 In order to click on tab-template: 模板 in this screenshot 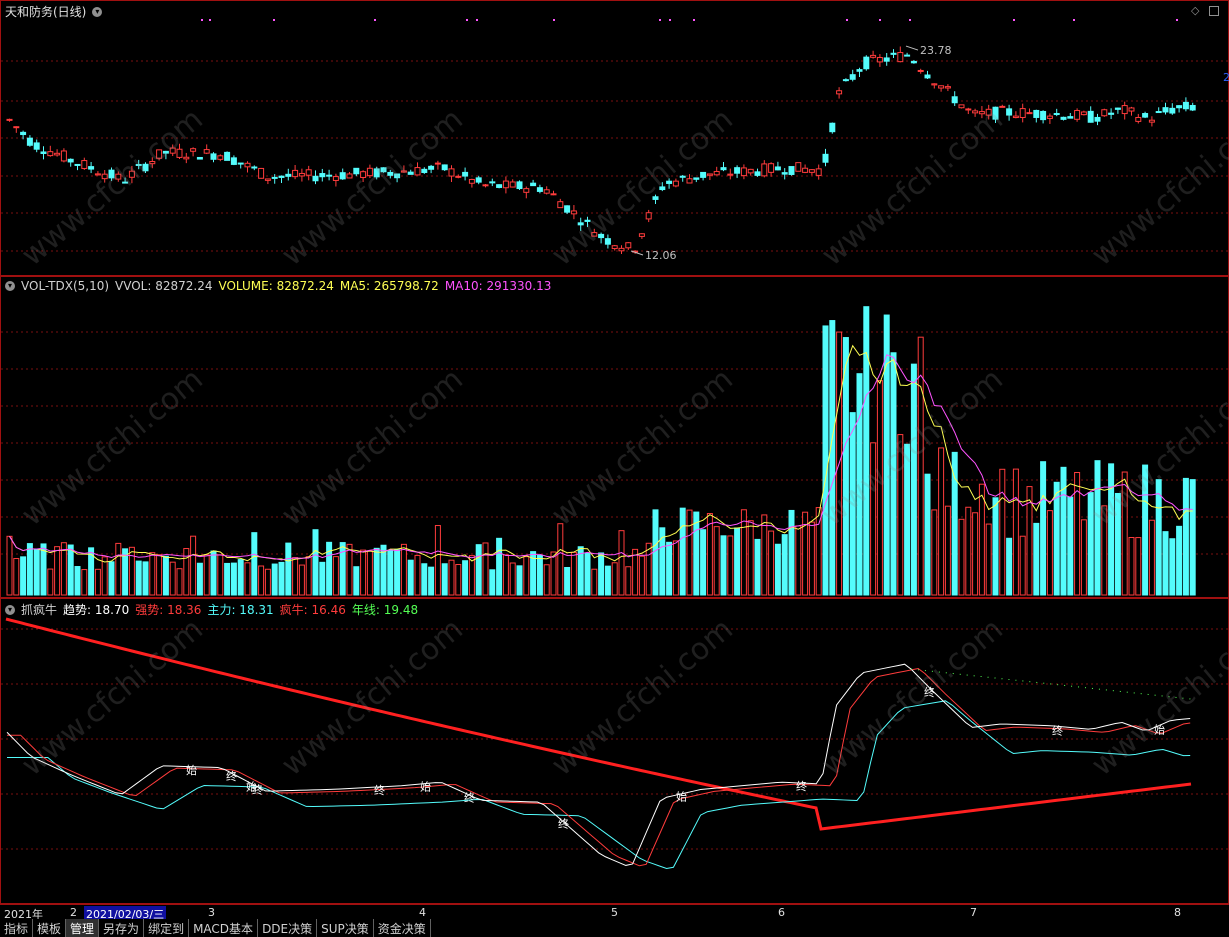, I will do `click(50, 928)`.